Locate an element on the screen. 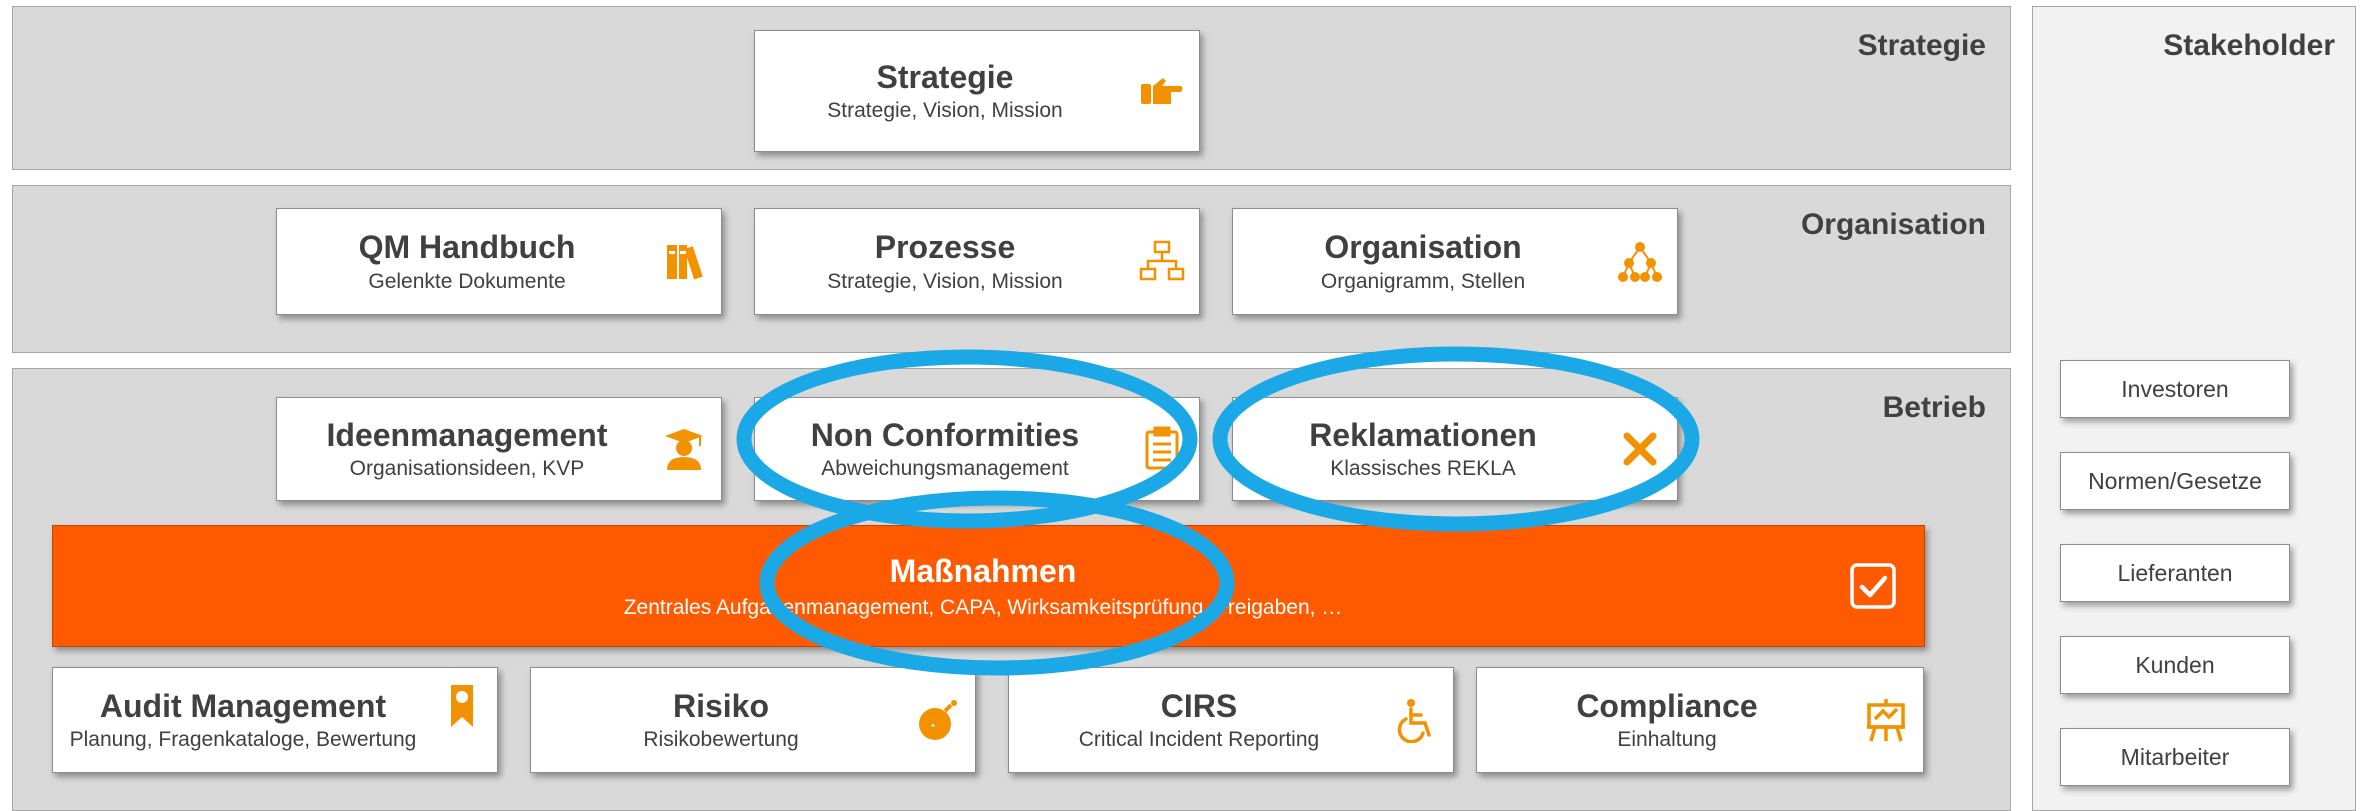 This screenshot has height=811, width=2362. stakeholder-item-normen-gesetze: Normen/Gesetze is located at coordinates (2175, 481).